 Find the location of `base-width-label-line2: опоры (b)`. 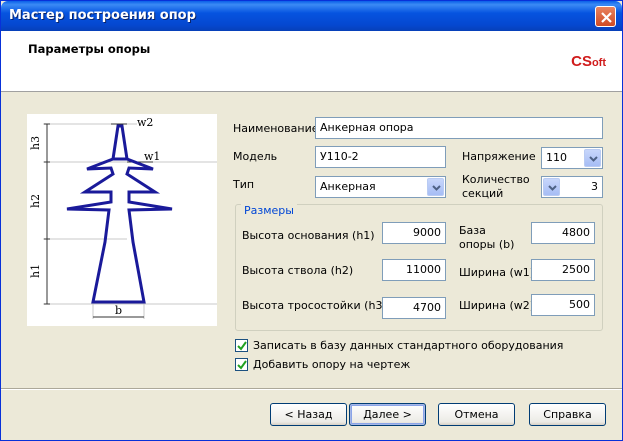

base-width-label-line2: опоры (b) is located at coordinates (487, 244).